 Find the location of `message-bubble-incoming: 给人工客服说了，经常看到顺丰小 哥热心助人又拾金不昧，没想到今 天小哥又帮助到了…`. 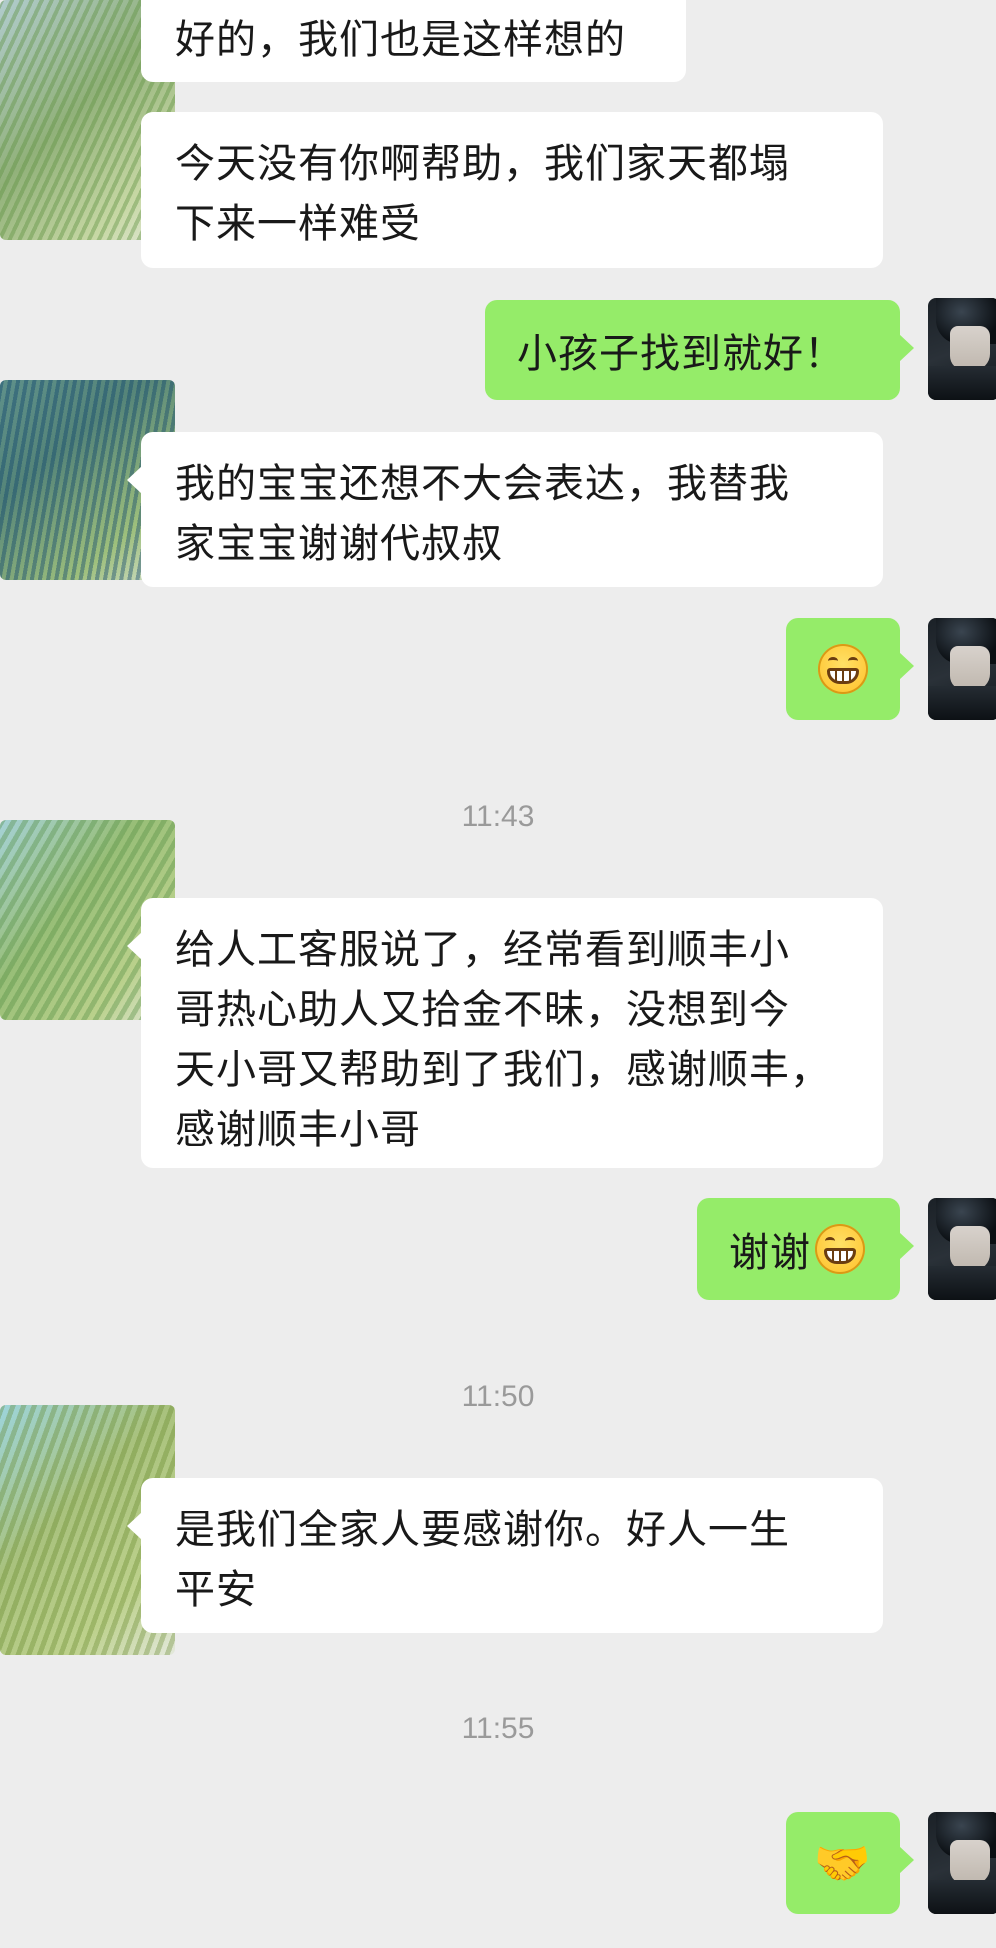

message-bubble-incoming: 给人工客服说了，经常看到顺丰小 哥热心助人又拾金不昧，没想到今 天小哥又帮助到了… is located at coordinates (505, 1033).